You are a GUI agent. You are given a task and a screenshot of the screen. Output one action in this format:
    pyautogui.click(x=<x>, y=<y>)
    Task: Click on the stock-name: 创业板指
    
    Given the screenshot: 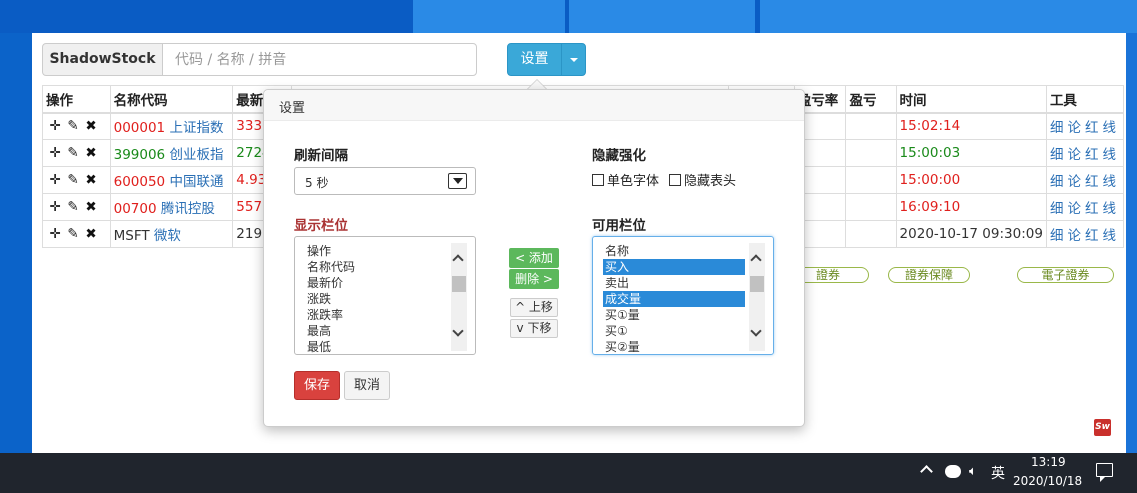 What is the action you would take?
    pyautogui.click(x=196, y=155)
    